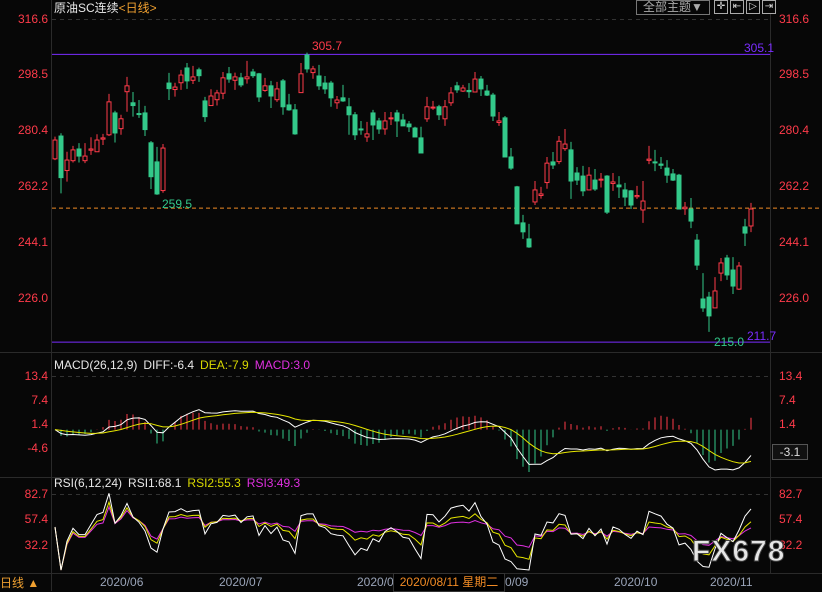 Image resolution: width=822 pixels, height=592 pixels. Describe the element at coordinates (155, 483) in the screenshot. I see `rsi1-value: RSI1:68.1` at that location.